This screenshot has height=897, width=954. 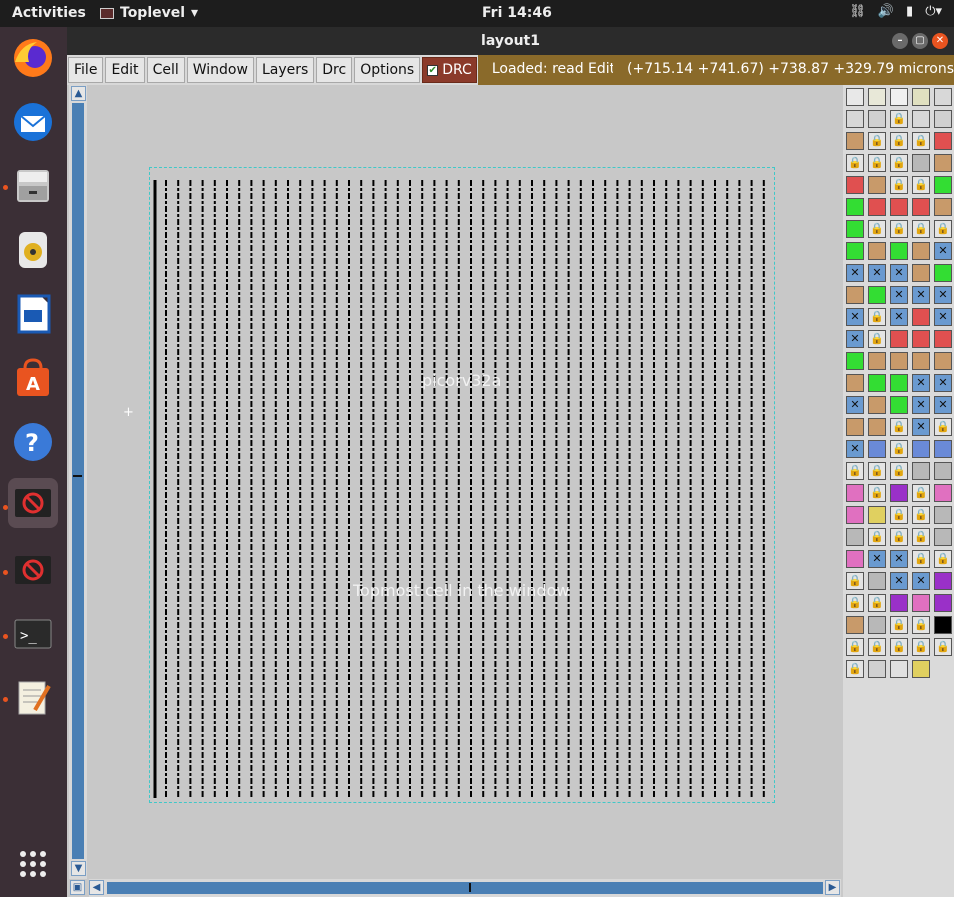 What do you see at coordinates (510, 41) in the screenshot?
I see `window-titlebar: layout1 – ▢ ✕` at bounding box center [510, 41].